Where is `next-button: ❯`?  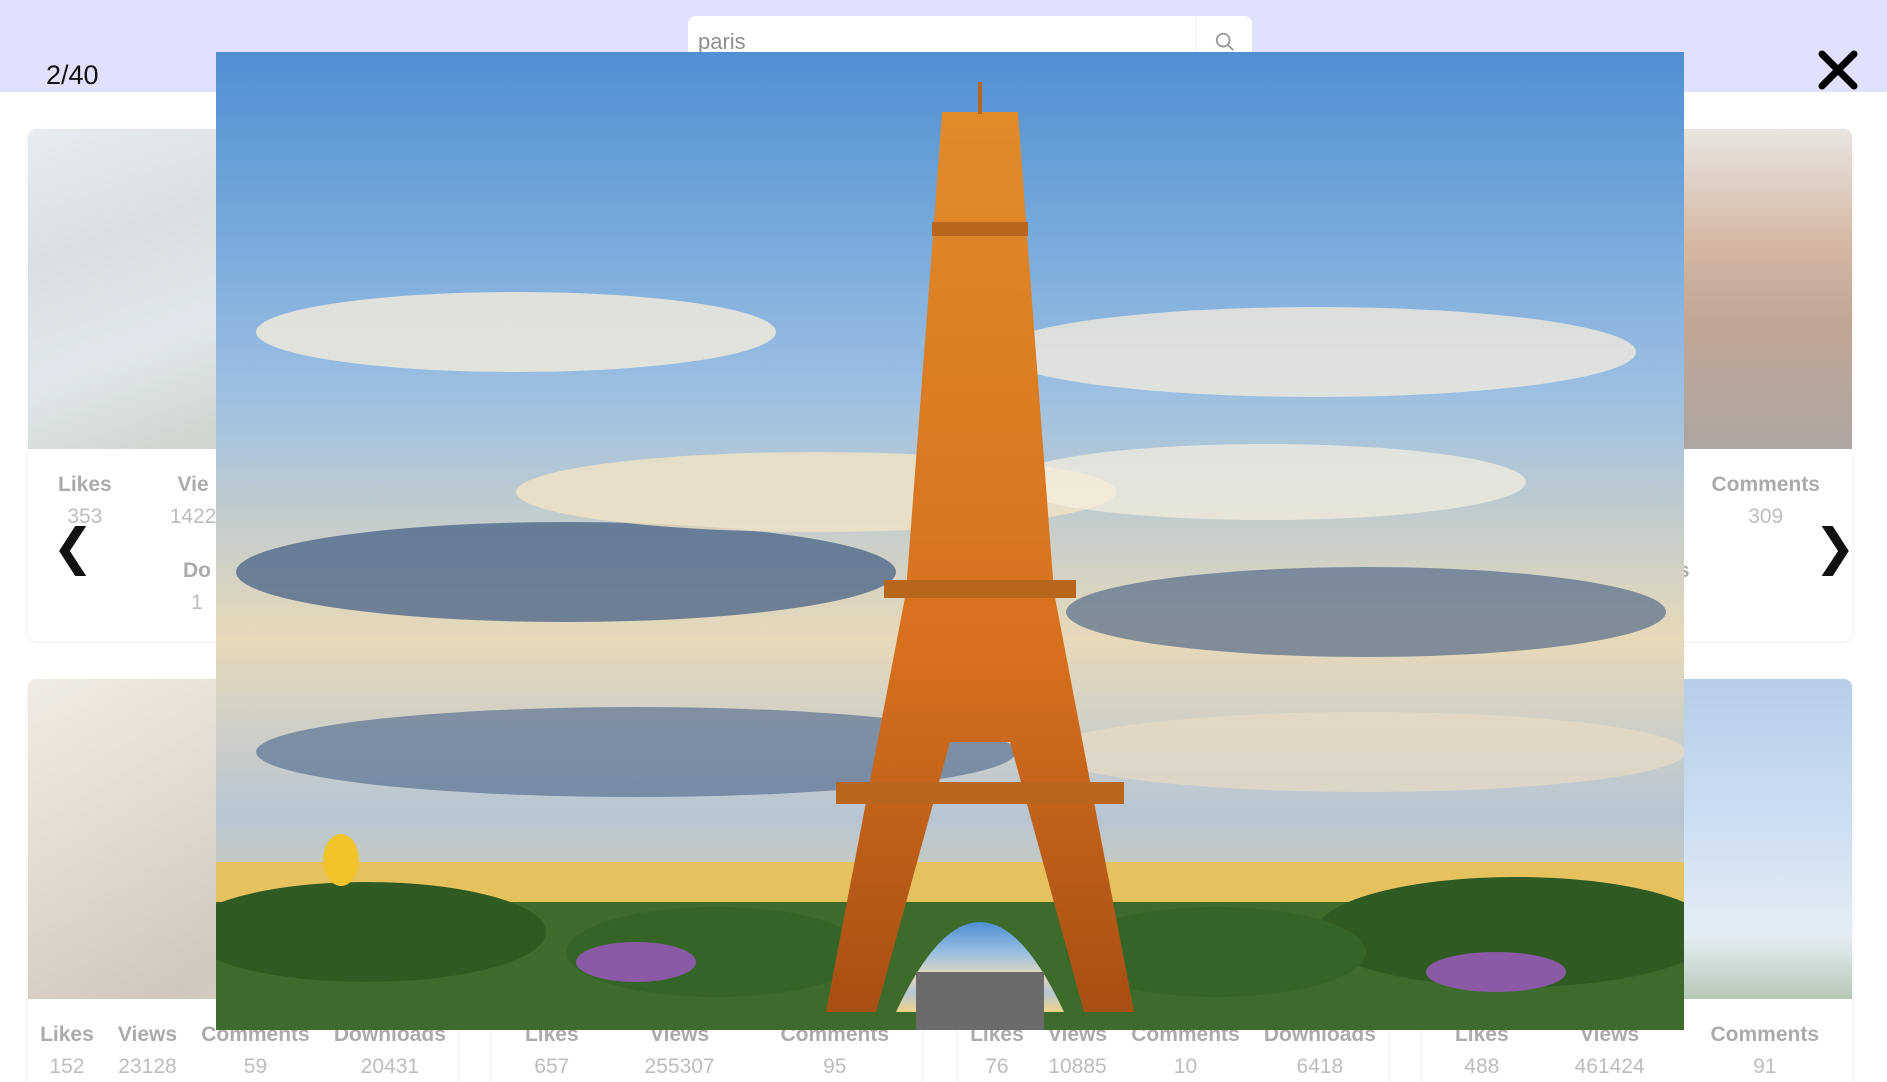 next-button: ❯ is located at coordinates (1835, 547).